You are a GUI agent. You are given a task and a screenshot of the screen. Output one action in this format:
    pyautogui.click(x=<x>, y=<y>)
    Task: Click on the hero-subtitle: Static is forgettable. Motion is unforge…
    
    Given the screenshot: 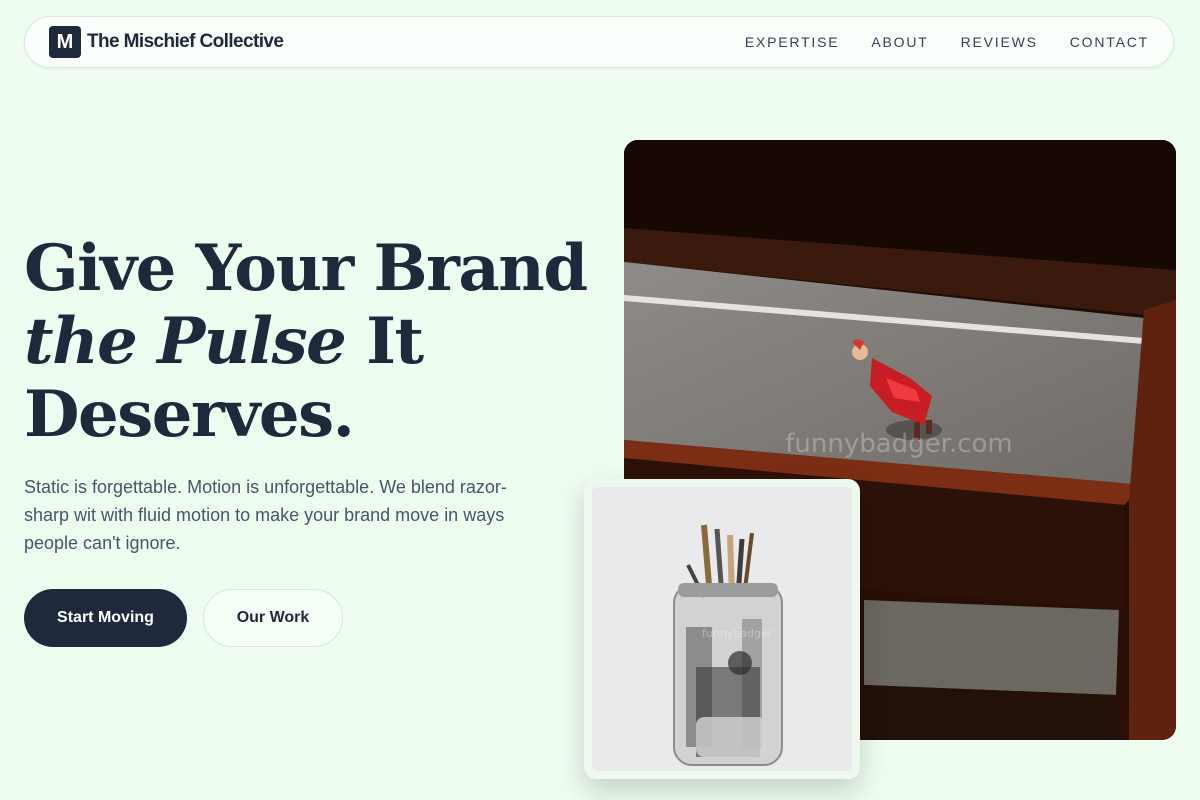 What is the action you would take?
    pyautogui.click(x=265, y=515)
    